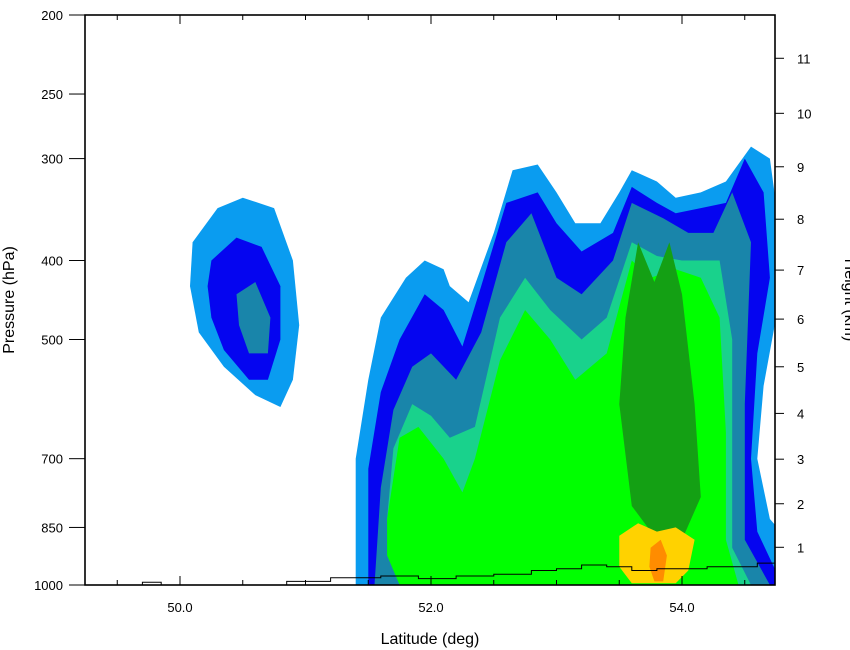 The width and height of the screenshot is (850, 650). Describe the element at coordinates (800, 167) in the screenshot. I see `y2-tick-label: 9` at that location.